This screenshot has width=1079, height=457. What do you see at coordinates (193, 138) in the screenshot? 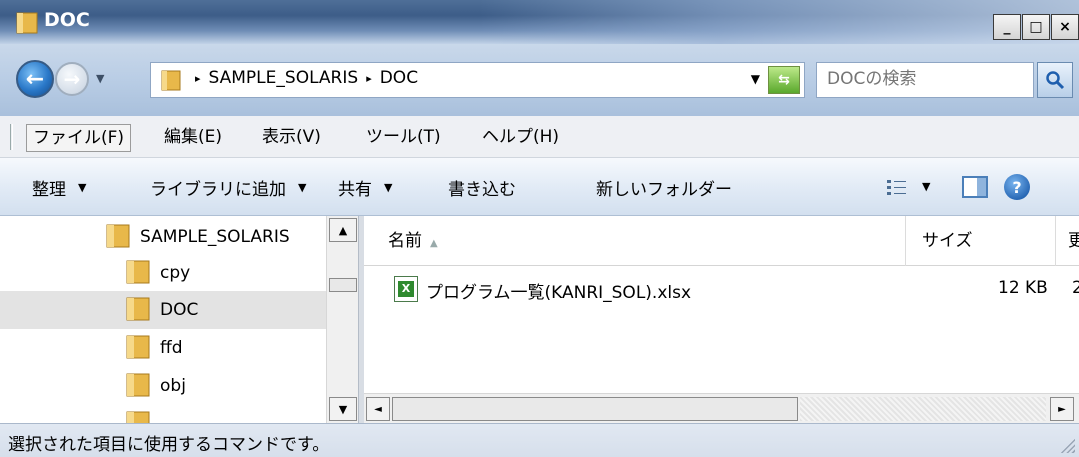
I see `menu-edit: 編集(E)` at bounding box center [193, 138].